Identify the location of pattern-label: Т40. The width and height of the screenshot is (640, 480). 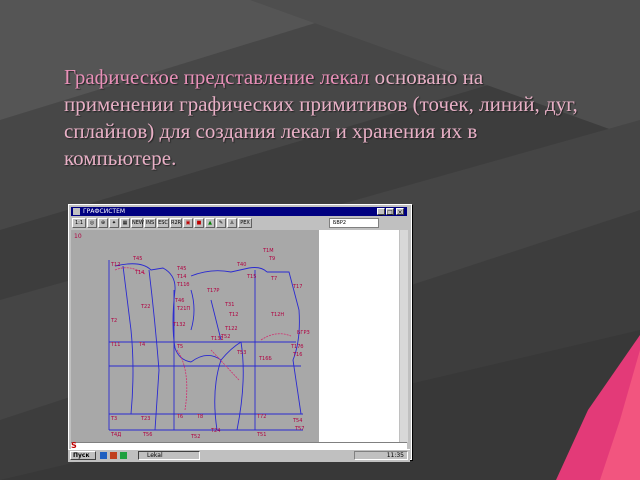
(241, 265).